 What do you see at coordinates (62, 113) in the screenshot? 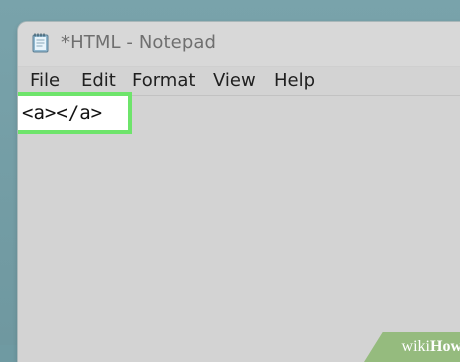
I see `editor-text: <a></a>` at bounding box center [62, 113].